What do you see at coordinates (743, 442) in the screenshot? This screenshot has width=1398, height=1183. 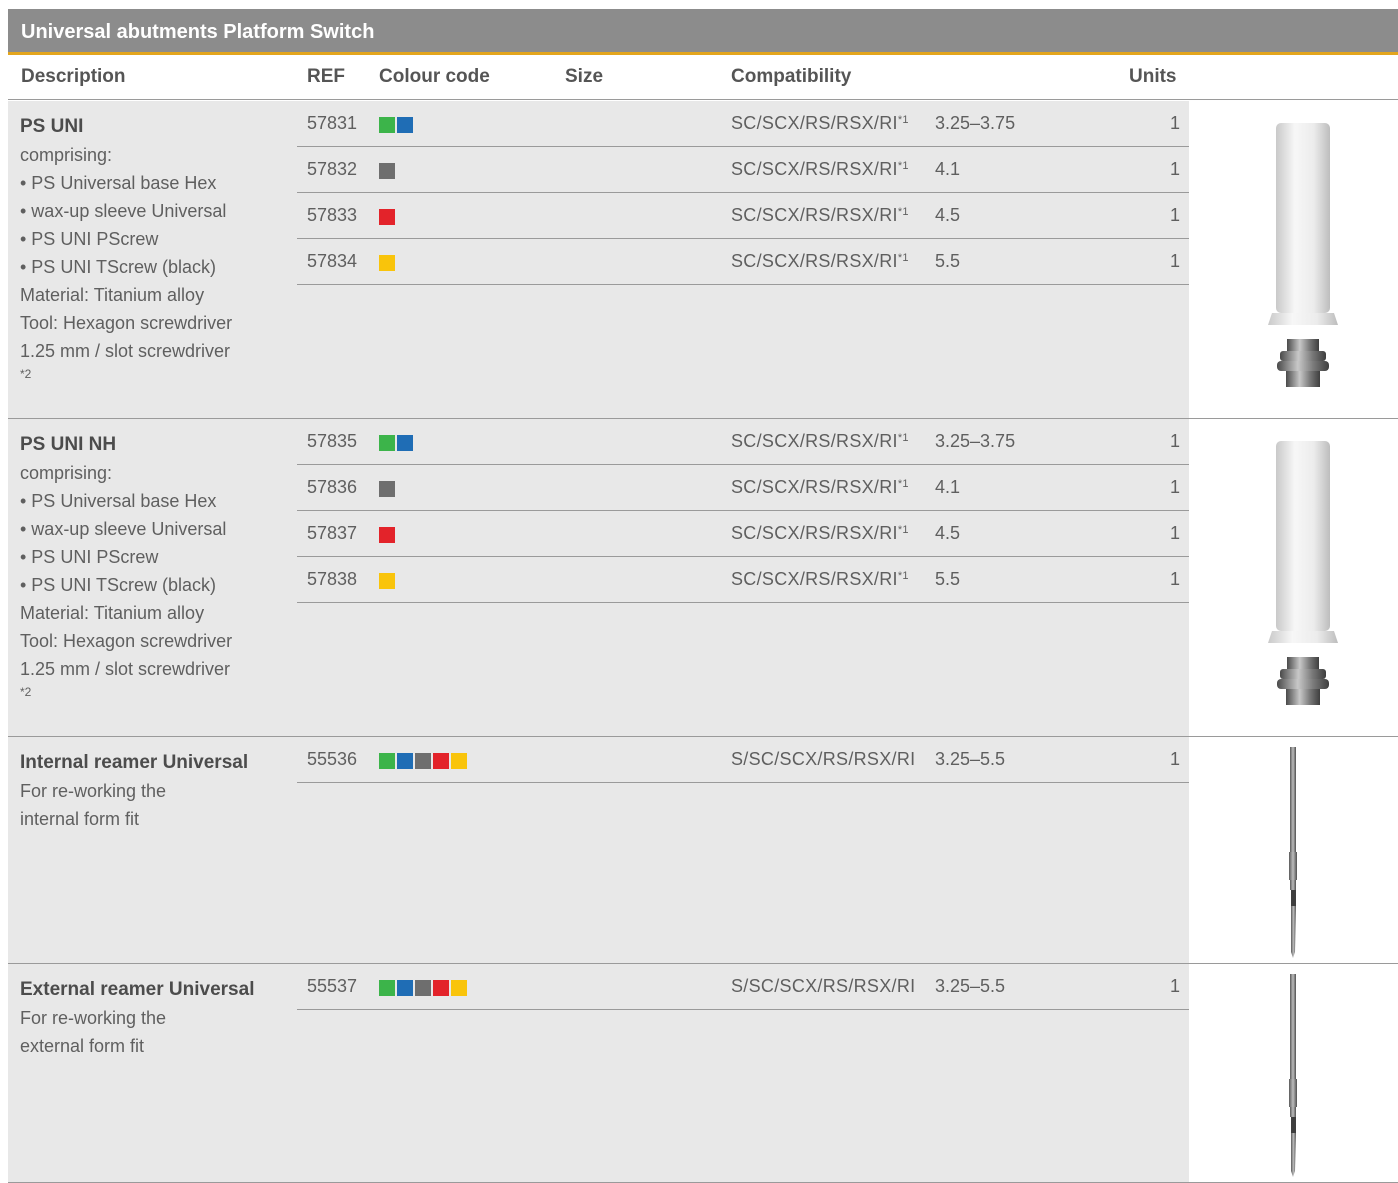 I see `table-row: 57835 SC/SCX/RS/RSX/RI*1 3.25–3.75 1` at bounding box center [743, 442].